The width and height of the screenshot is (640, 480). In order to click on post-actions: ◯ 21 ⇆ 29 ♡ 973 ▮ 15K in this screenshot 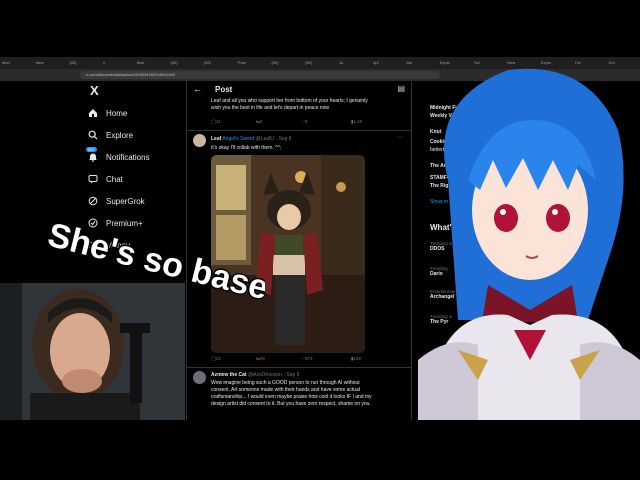, I will do `click(301, 360)`.